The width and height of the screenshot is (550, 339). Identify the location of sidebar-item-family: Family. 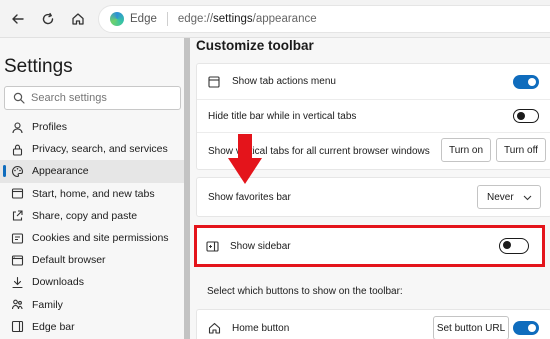
(92, 305).